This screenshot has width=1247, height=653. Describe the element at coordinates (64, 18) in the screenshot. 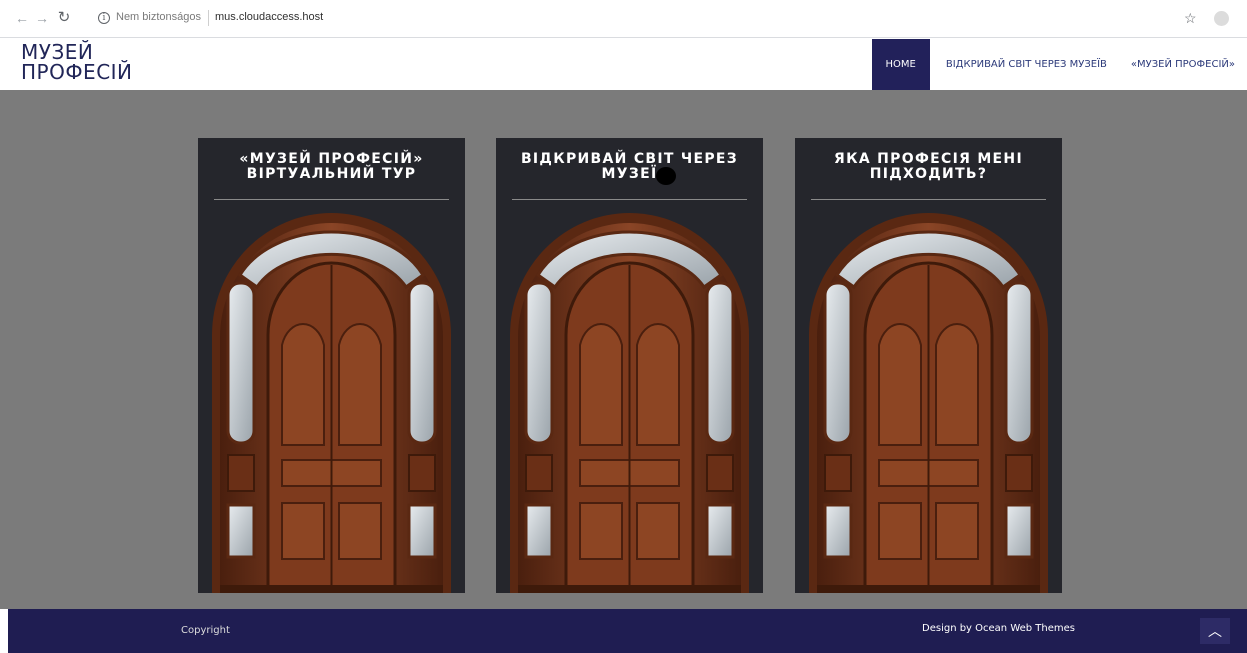

I see `reload-icon: ↻` at that location.